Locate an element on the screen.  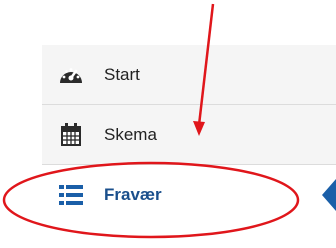
dashboard-icon is located at coordinates (71, 75).